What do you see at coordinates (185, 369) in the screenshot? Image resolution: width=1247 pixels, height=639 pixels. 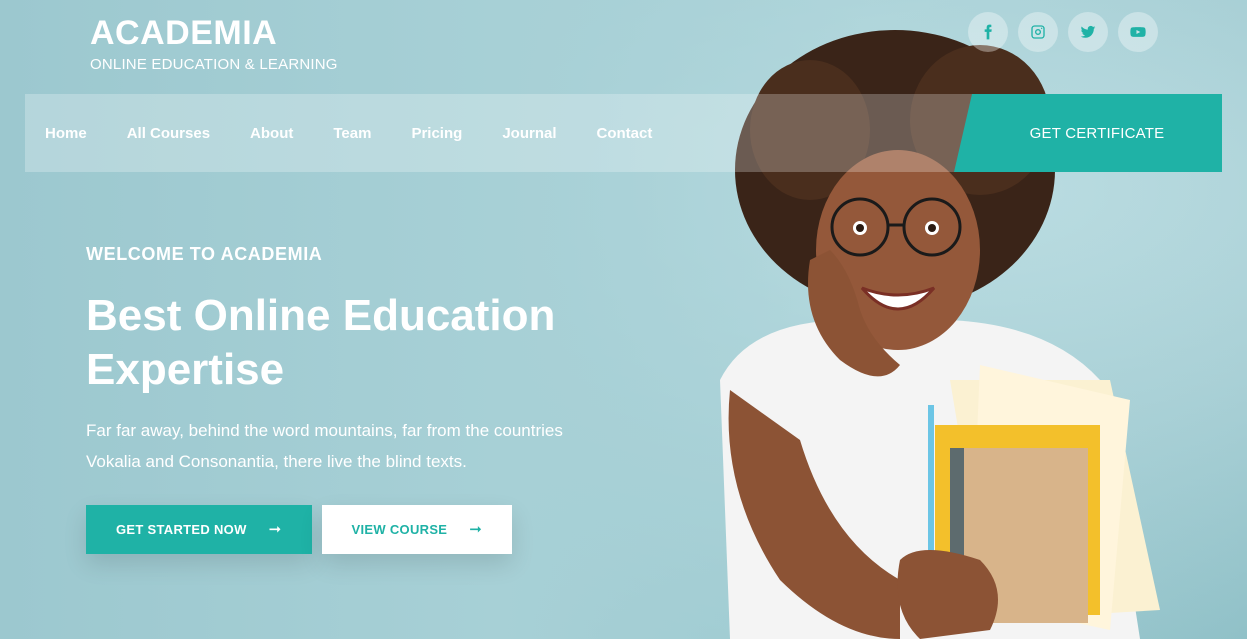 I see `headline-line-2: Expertise` at bounding box center [185, 369].